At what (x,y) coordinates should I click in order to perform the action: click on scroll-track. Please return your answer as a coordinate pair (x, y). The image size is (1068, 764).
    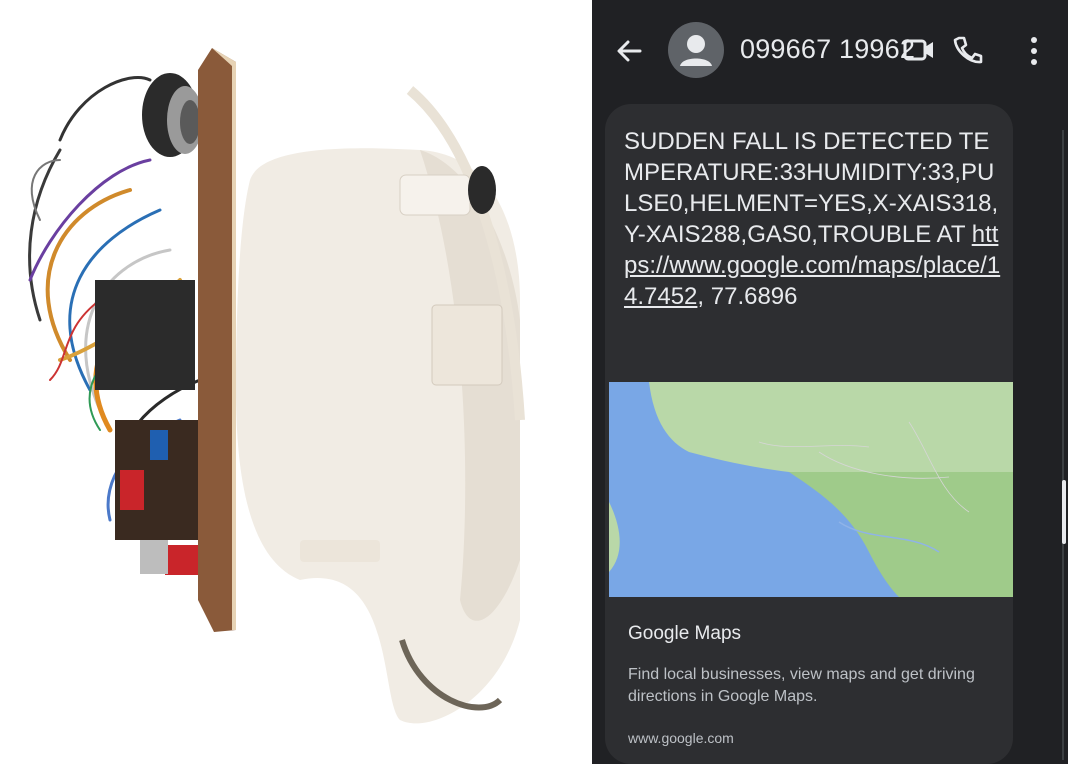
    Looking at the image, I should click on (1063, 445).